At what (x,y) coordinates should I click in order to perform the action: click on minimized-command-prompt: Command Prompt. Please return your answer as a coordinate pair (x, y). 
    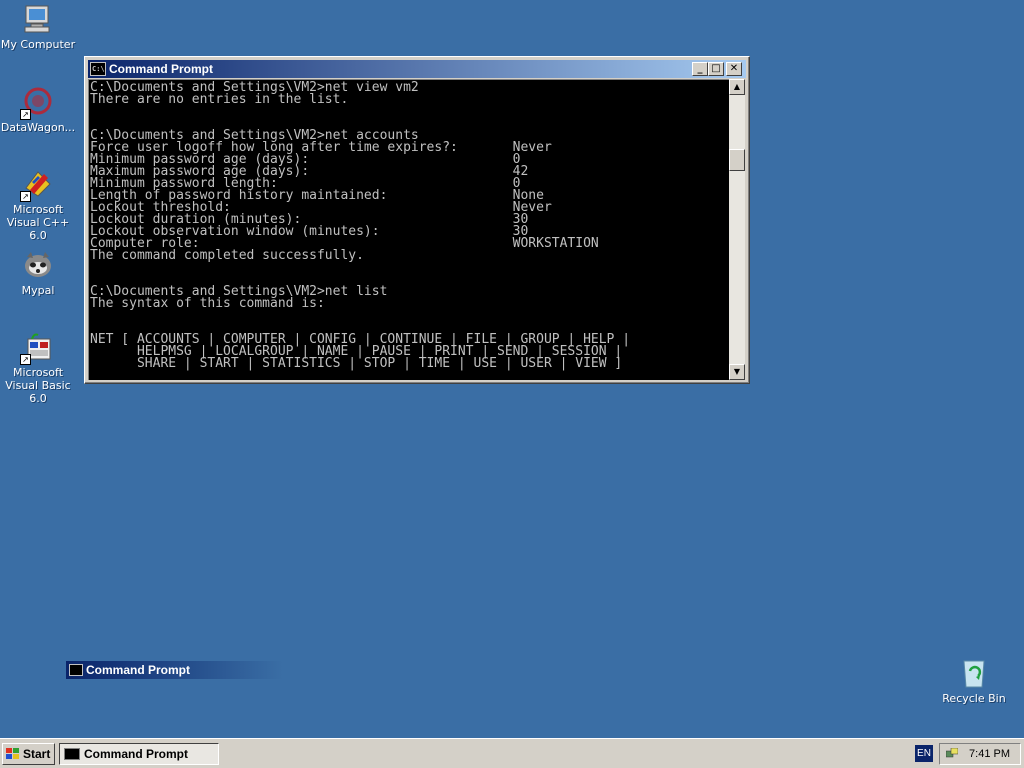
    Looking at the image, I should click on (174, 670).